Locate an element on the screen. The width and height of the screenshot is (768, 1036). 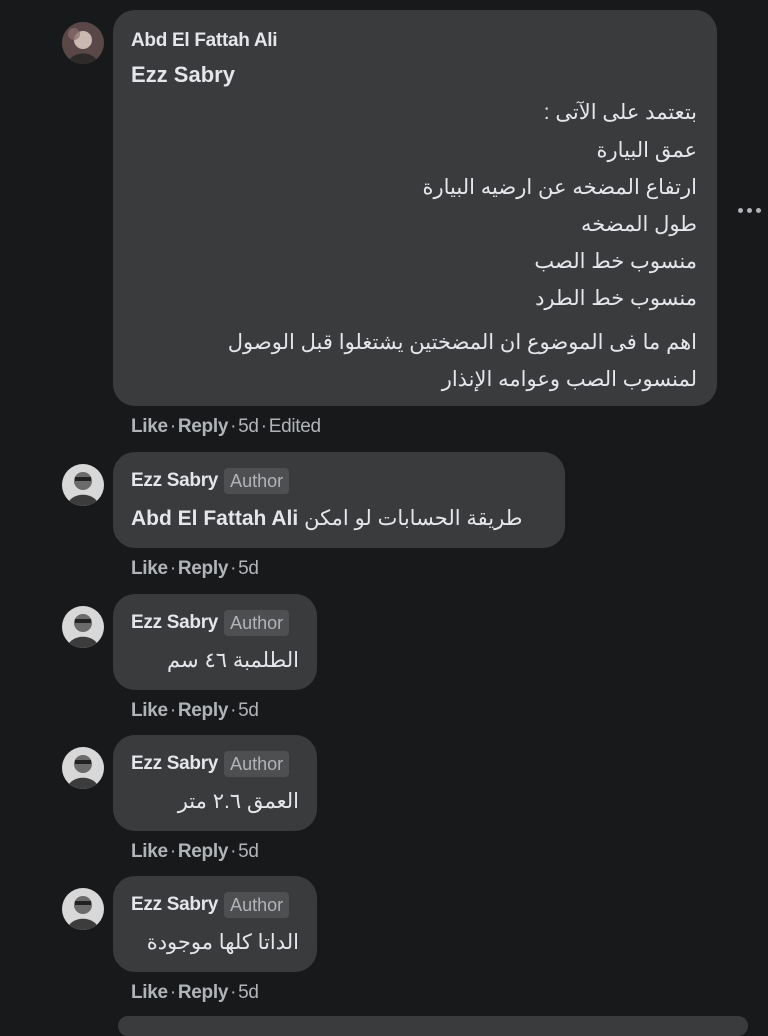
comment-text: Abd El Fattah Ali طريقة الحسابات لو امكن is located at coordinates (326, 518).